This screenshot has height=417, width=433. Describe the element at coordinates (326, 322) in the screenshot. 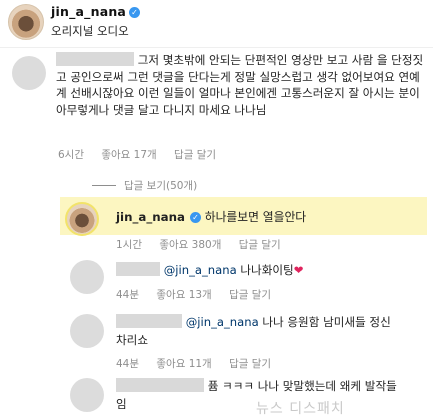

I see `reply3-body-line1: 나나 응원함 남미새들 정신` at that location.